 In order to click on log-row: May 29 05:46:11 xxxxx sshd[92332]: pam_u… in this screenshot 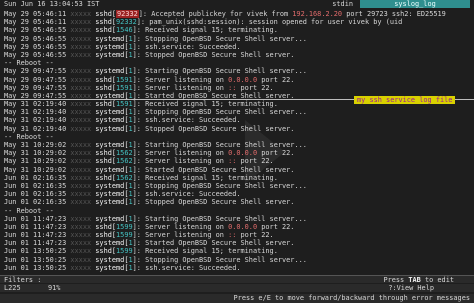, I will do `click(237, 22)`.